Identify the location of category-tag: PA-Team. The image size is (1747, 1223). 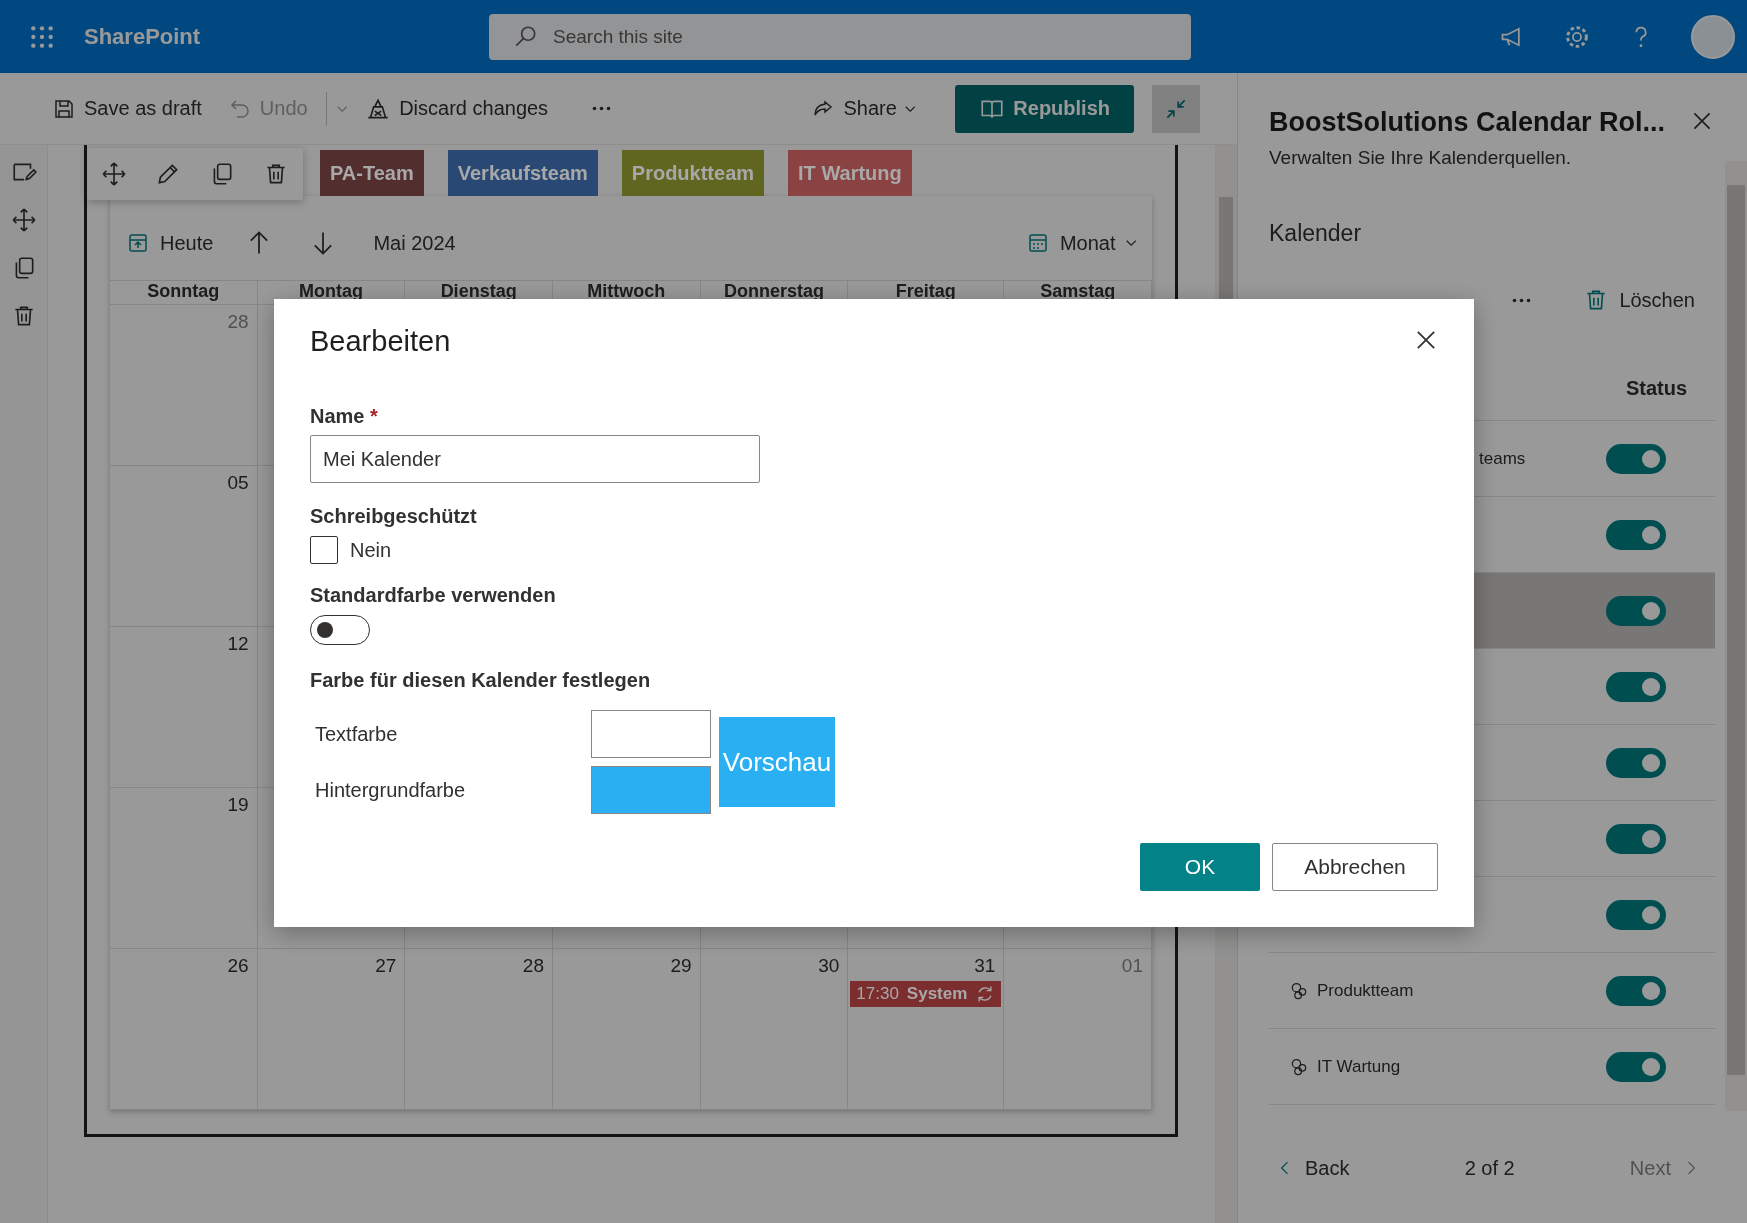
(372, 173).